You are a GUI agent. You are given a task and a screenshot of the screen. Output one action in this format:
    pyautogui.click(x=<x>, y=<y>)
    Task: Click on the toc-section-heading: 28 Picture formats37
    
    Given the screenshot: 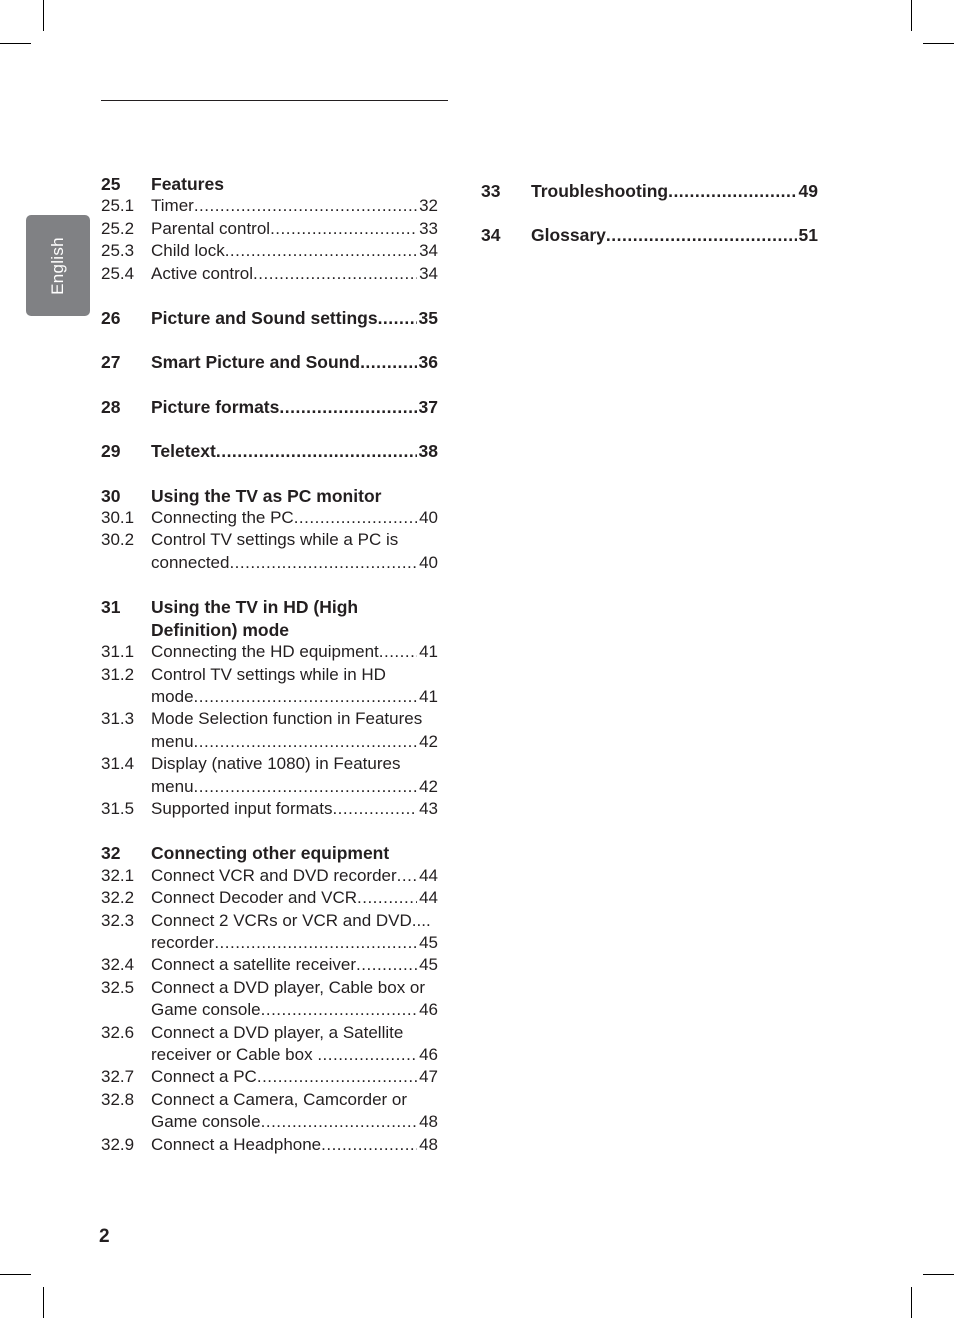 What is the action you would take?
    pyautogui.click(x=269, y=407)
    